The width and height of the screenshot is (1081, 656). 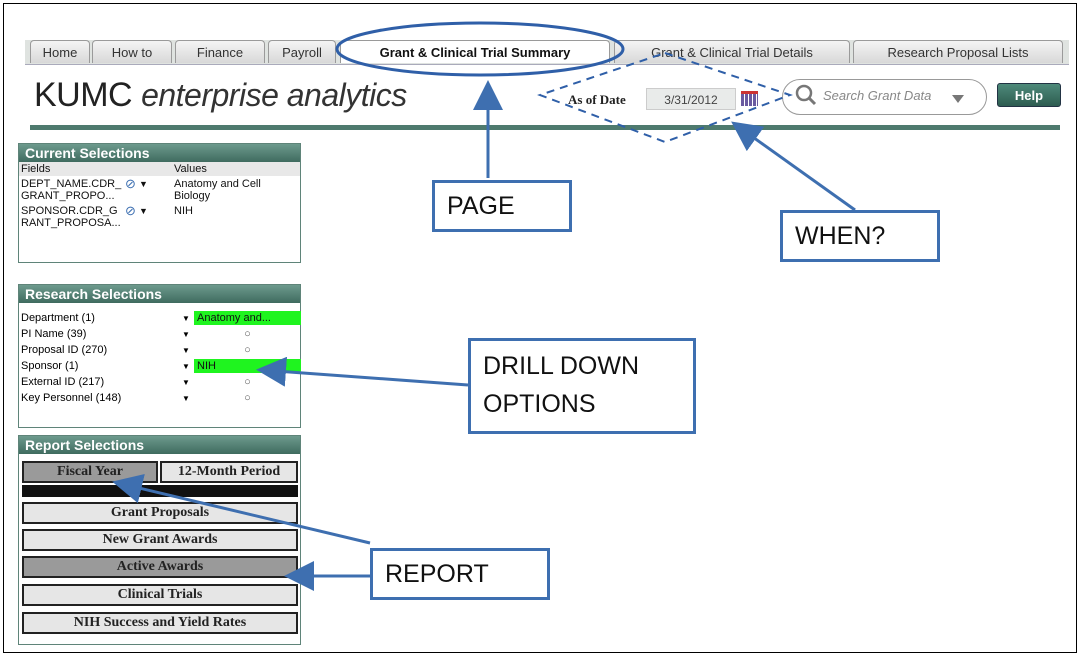 I want to click on drill-down-arrow, so click(x=362, y=371).